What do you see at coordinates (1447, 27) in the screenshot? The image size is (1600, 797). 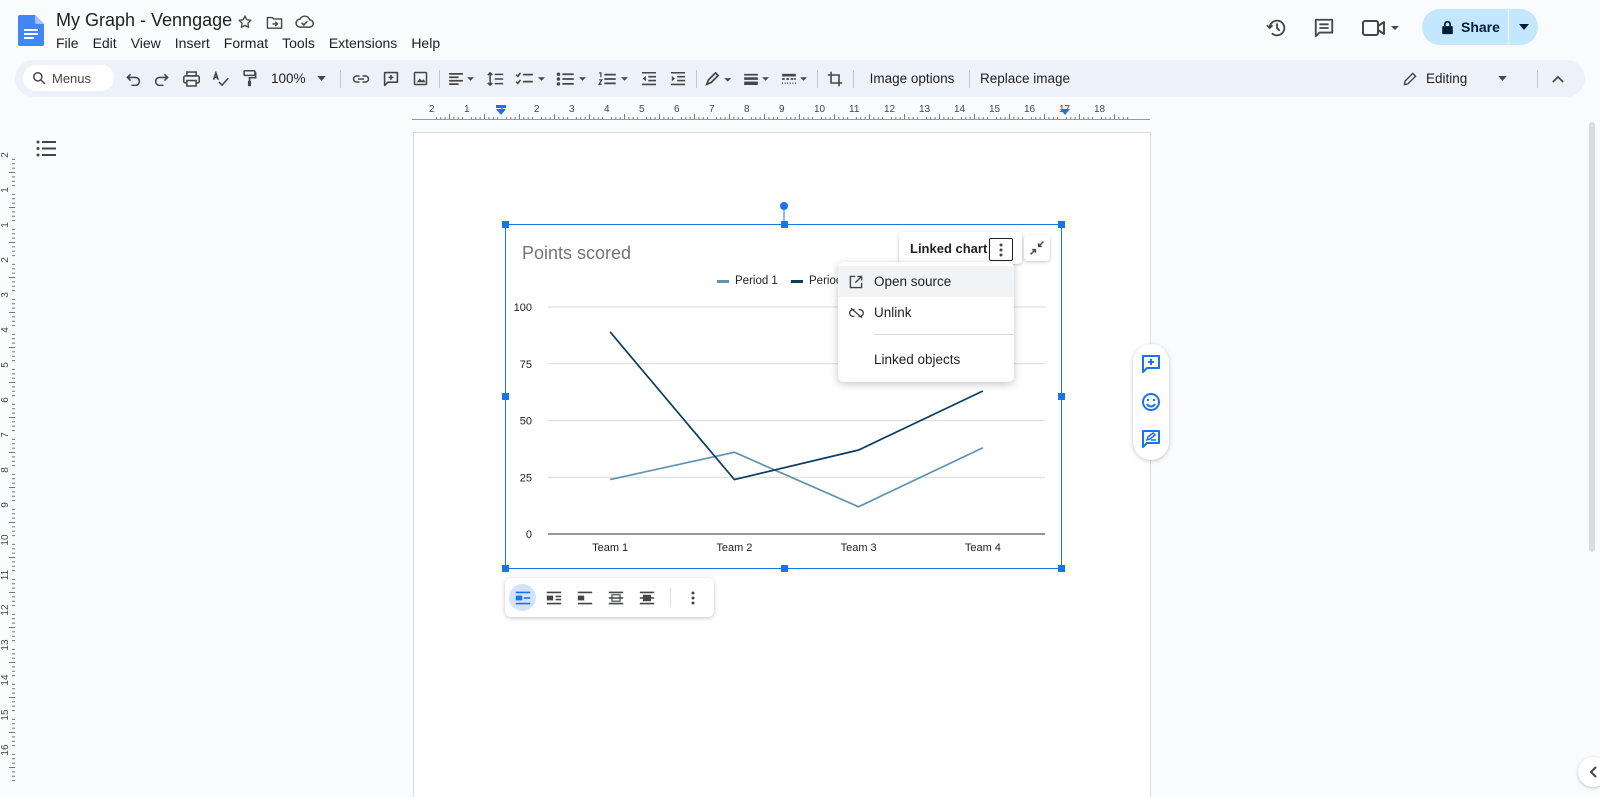 I see `lock-icon` at bounding box center [1447, 27].